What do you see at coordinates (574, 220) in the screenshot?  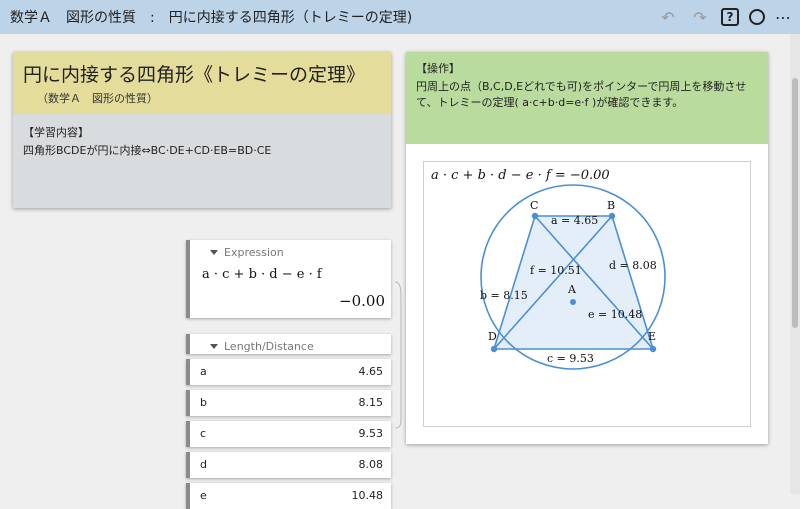 I see `segment-label-a: a = 4.65` at bounding box center [574, 220].